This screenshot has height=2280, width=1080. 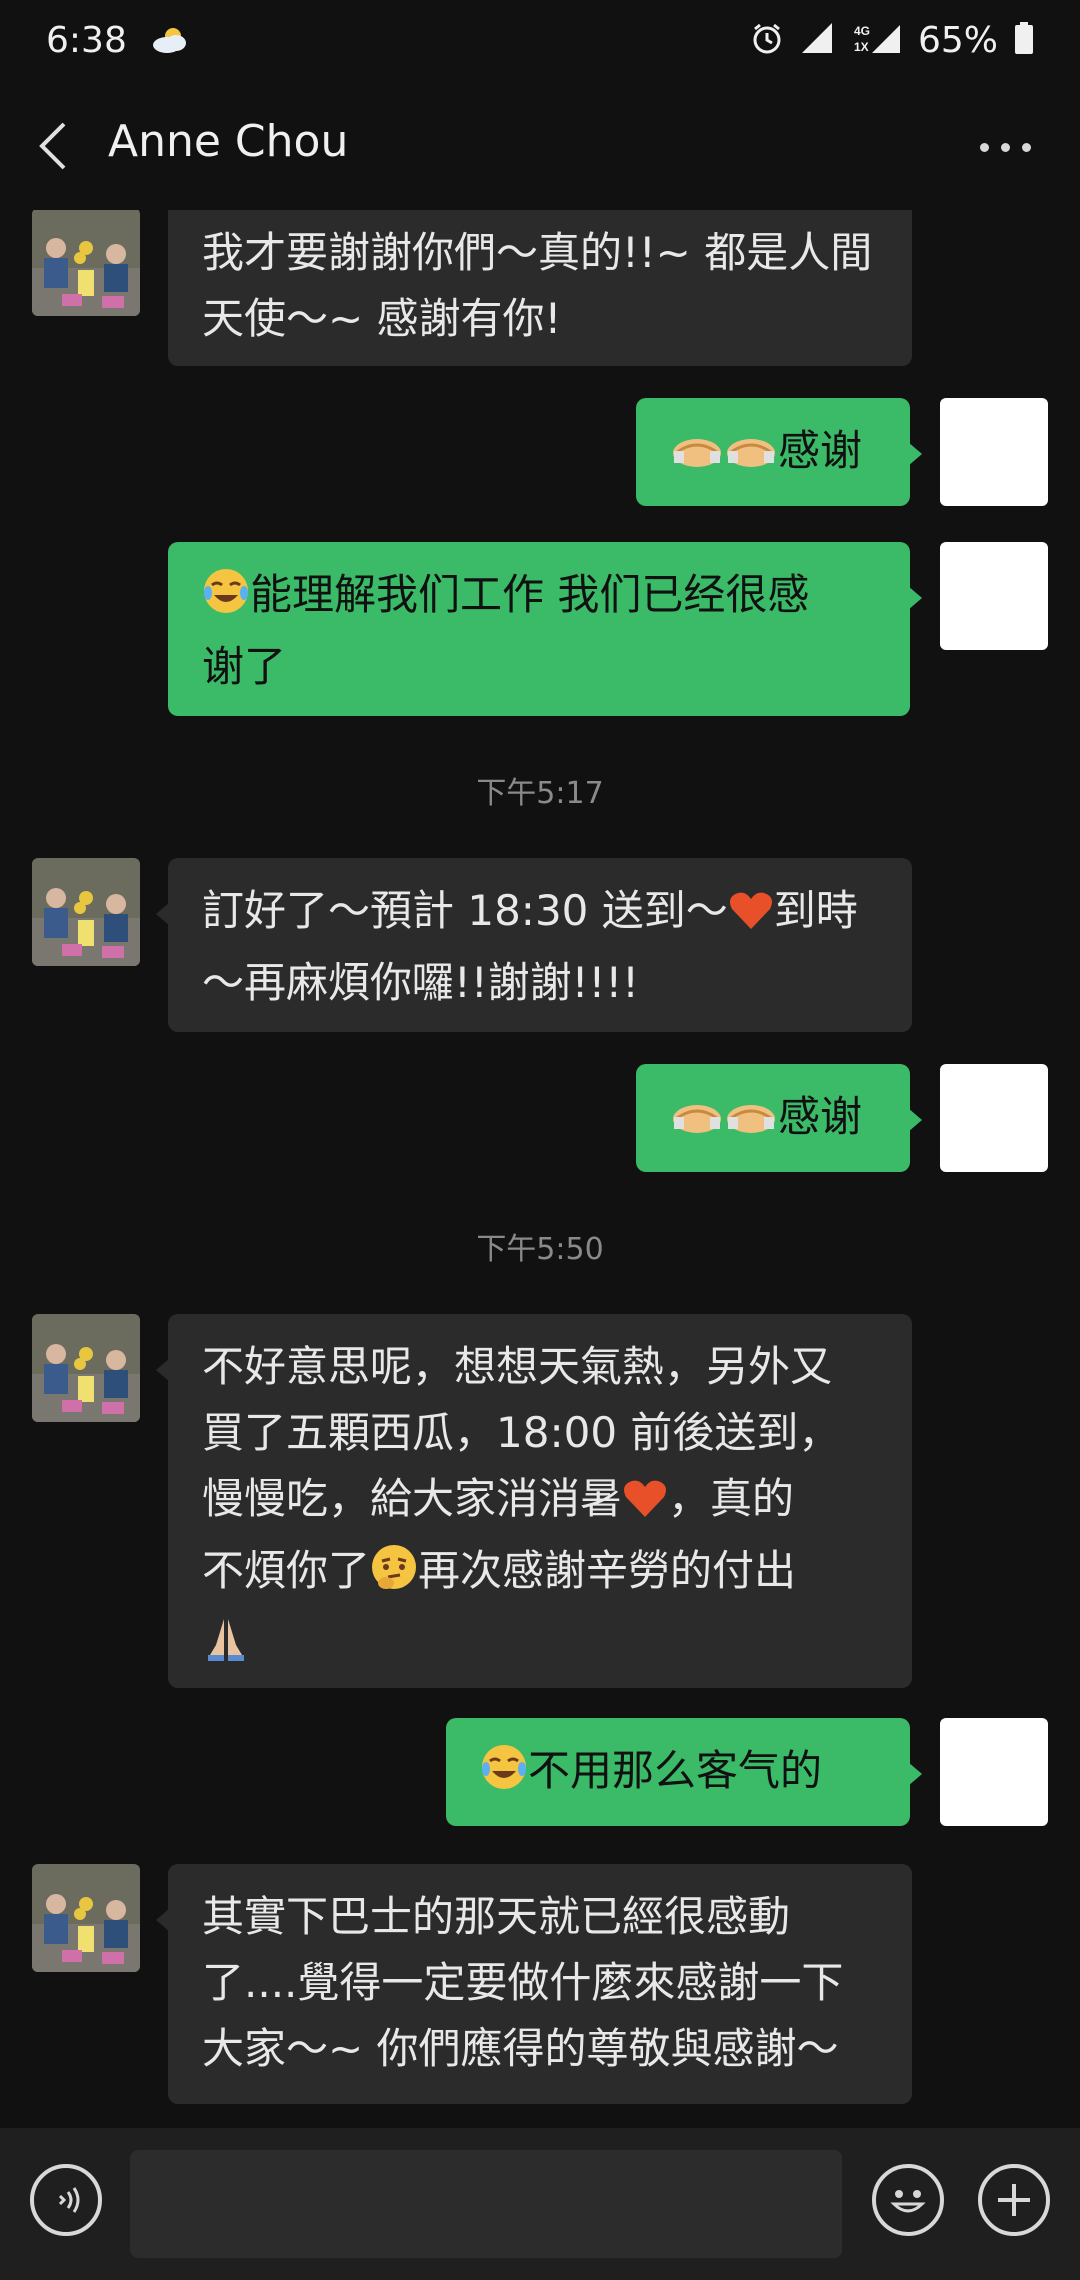 What do you see at coordinates (545, 629) in the screenshot?
I see `message-bubble-outgoing: 能理解我们工作 我们已经很感 谢了` at bounding box center [545, 629].